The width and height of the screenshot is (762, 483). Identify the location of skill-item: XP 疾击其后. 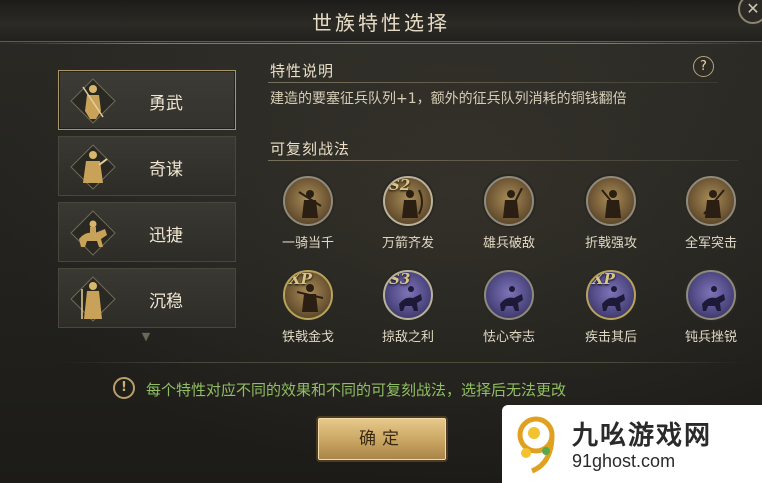
(611, 307).